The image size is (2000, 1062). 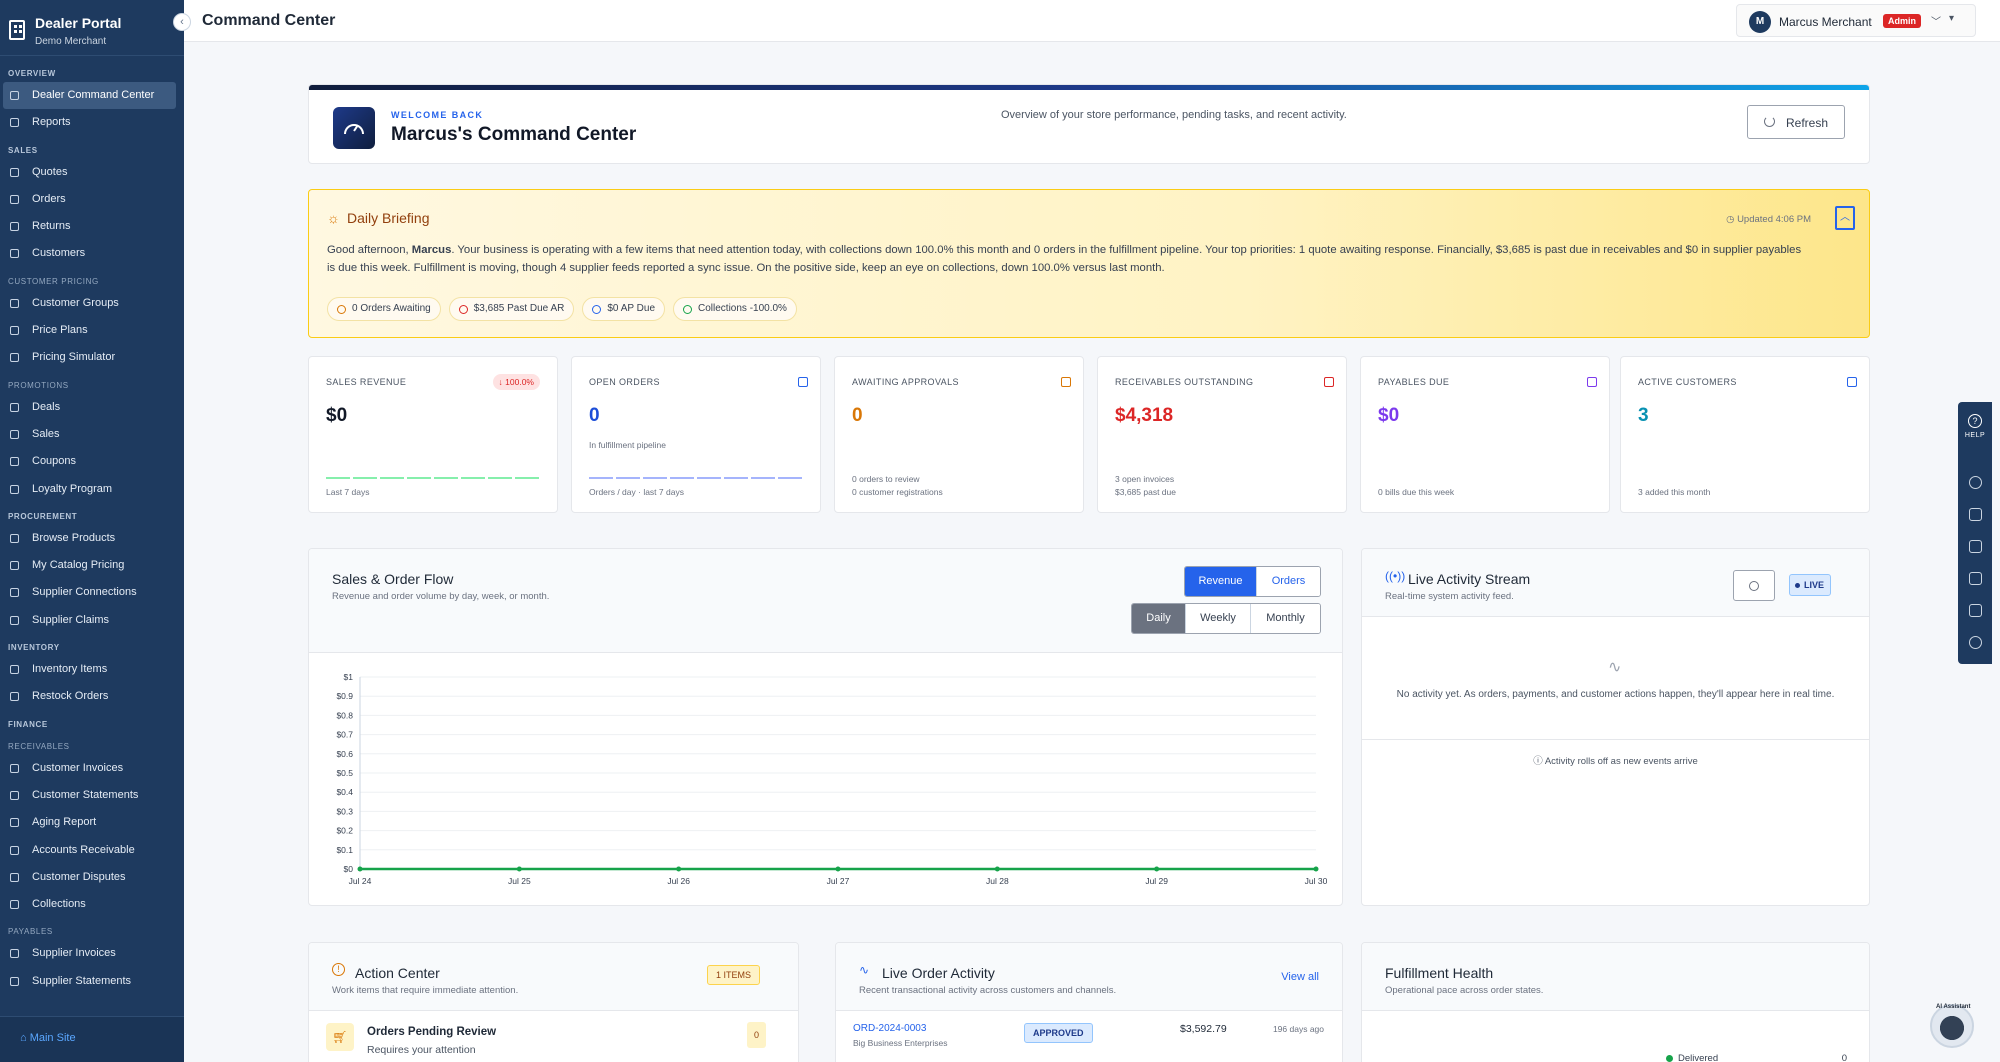 What do you see at coordinates (1485, 434) in the screenshot?
I see `kpi-payables-due: PAYABLES DUE $0 0 bills due this week` at bounding box center [1485, 434].